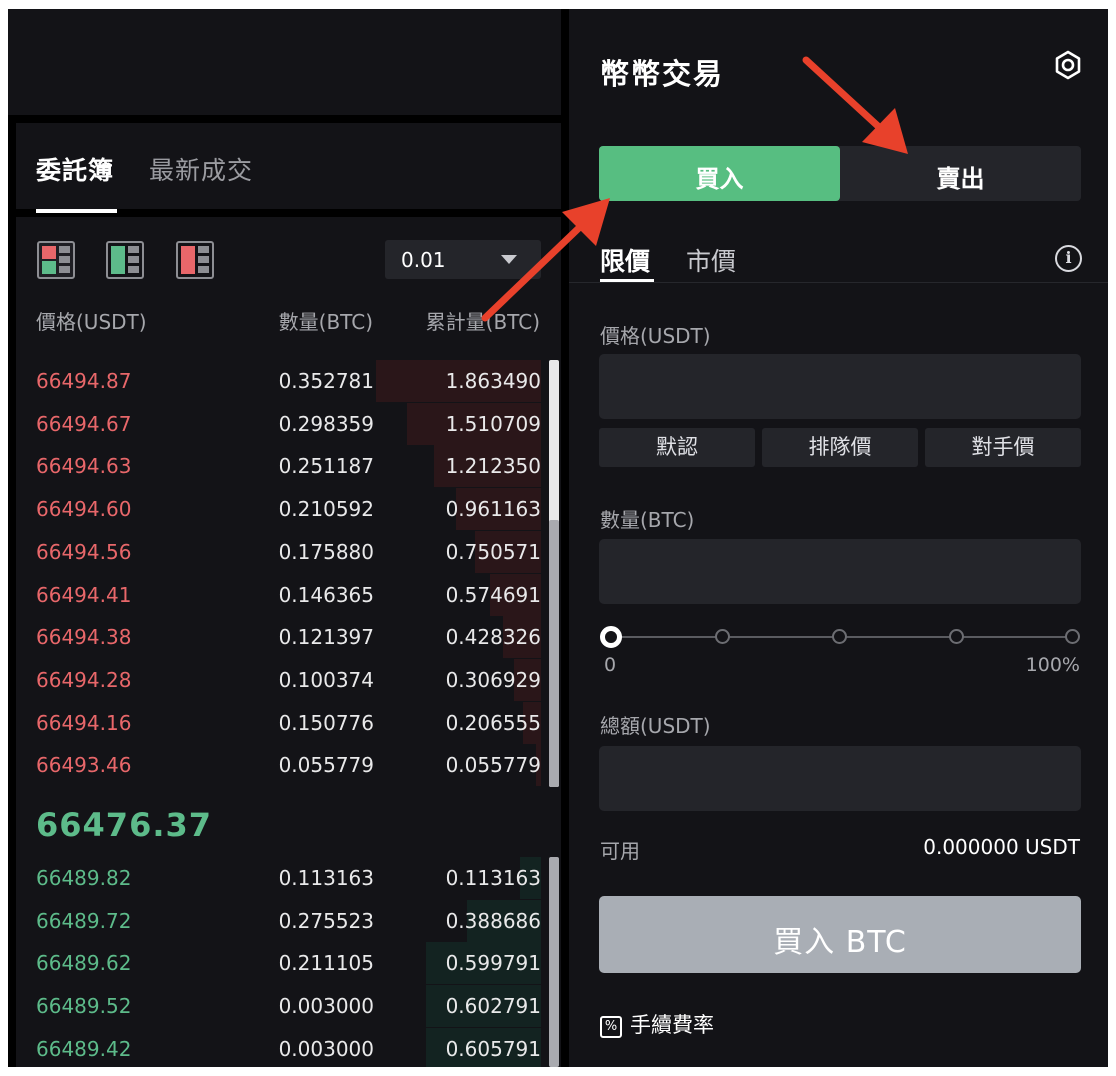 The height and width of the screenshot is (1076, 1116). Describe the element at coordinates (84, 920) in the screenshot. I see `price-cell: 66489.72` at that location.